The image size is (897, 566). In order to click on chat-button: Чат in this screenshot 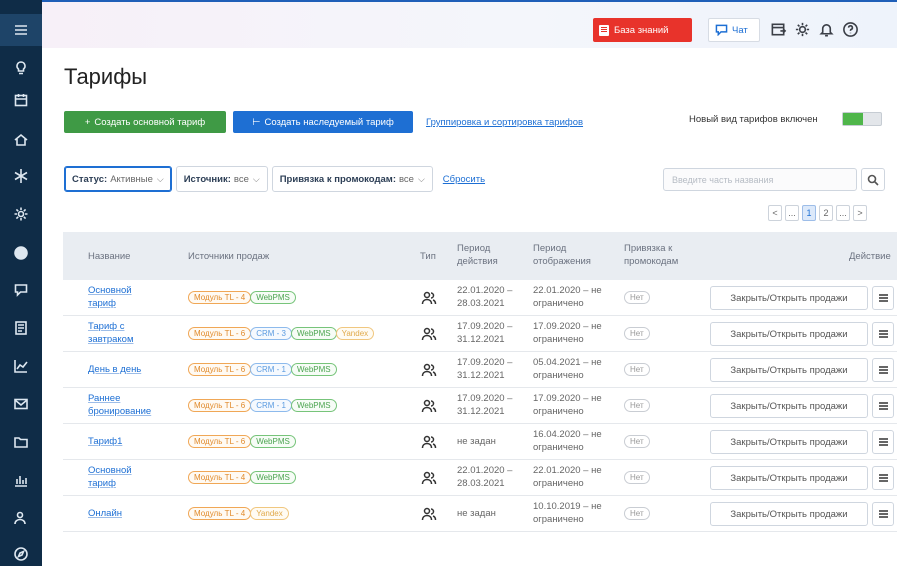, I will do `click(734, 30)`.